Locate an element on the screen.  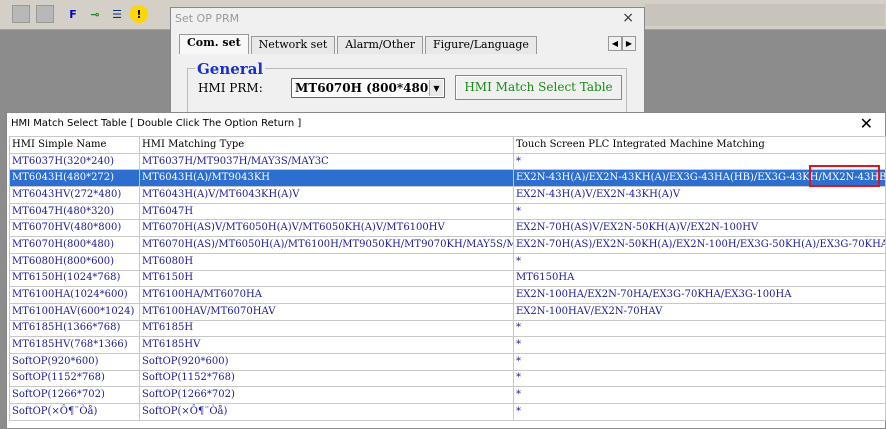
table-row: SoftOP(1152*768) SoftOP(1152*768) * is located at coordinates (447, 378).